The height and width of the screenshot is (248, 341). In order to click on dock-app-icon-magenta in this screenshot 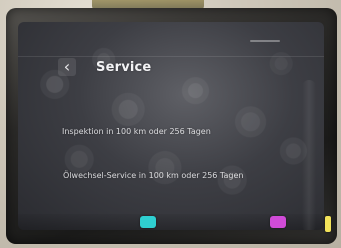, I will do `click(278, 222)`.